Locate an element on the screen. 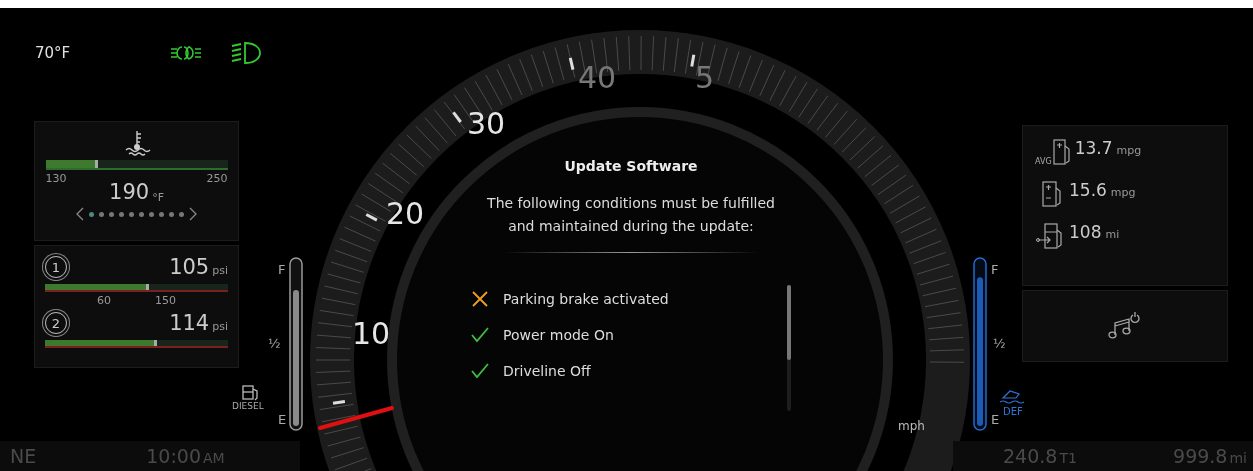  fuel-half-label: ½ is located at coordinates (274, 343).